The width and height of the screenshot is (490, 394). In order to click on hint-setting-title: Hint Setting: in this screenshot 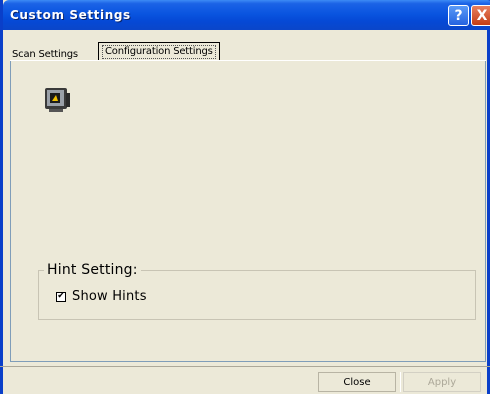, I will do `click(92, 270)`.